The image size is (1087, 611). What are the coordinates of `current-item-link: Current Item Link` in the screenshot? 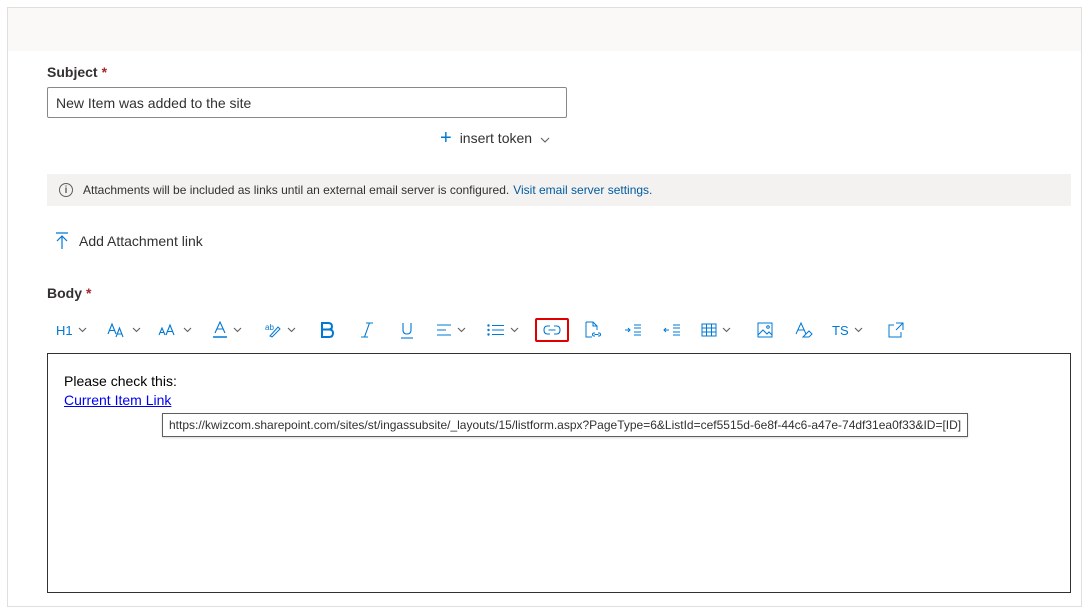 It's located at (117, 400).